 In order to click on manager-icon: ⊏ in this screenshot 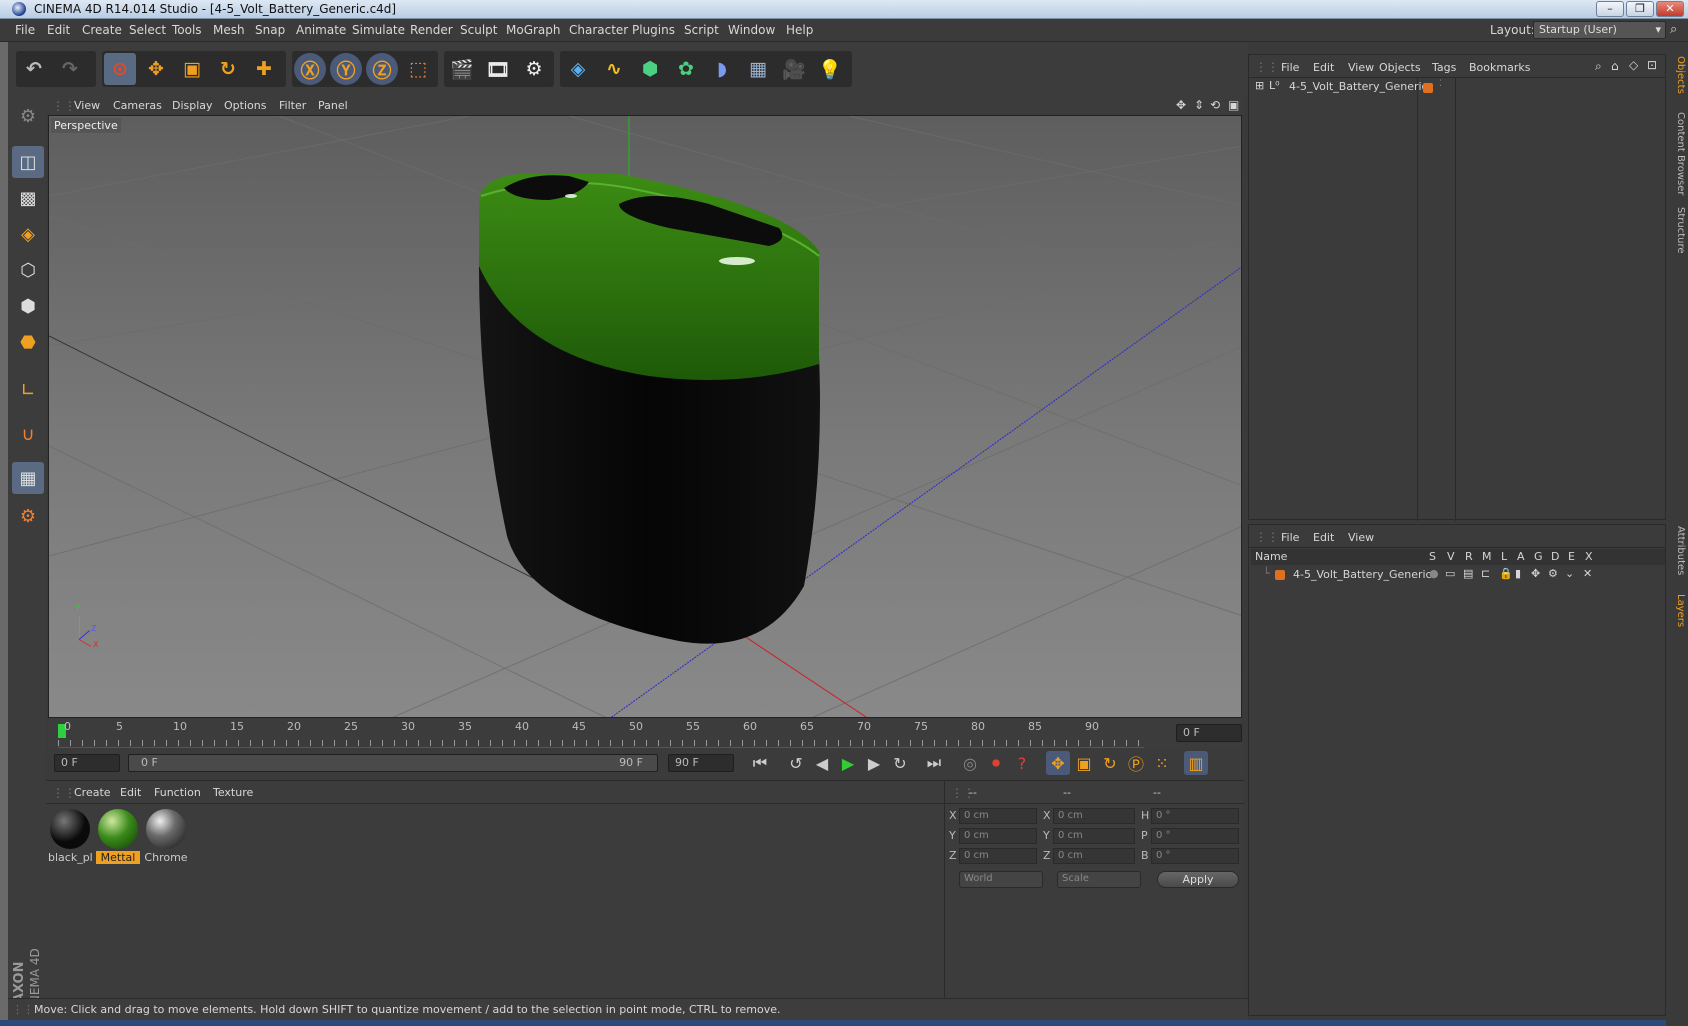, I will do `click(1485, 573)`.